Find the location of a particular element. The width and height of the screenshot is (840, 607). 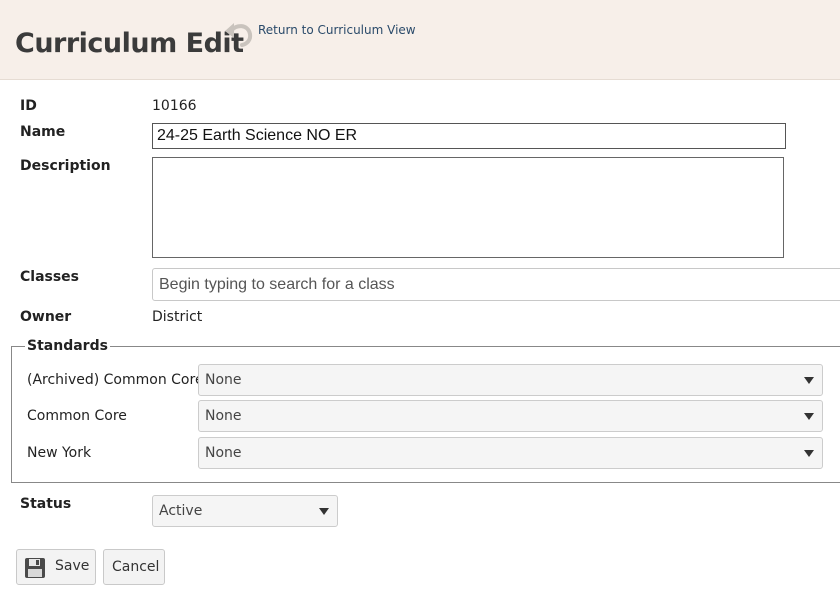

floppy-disk-icon is located at coordinates (35, 568).